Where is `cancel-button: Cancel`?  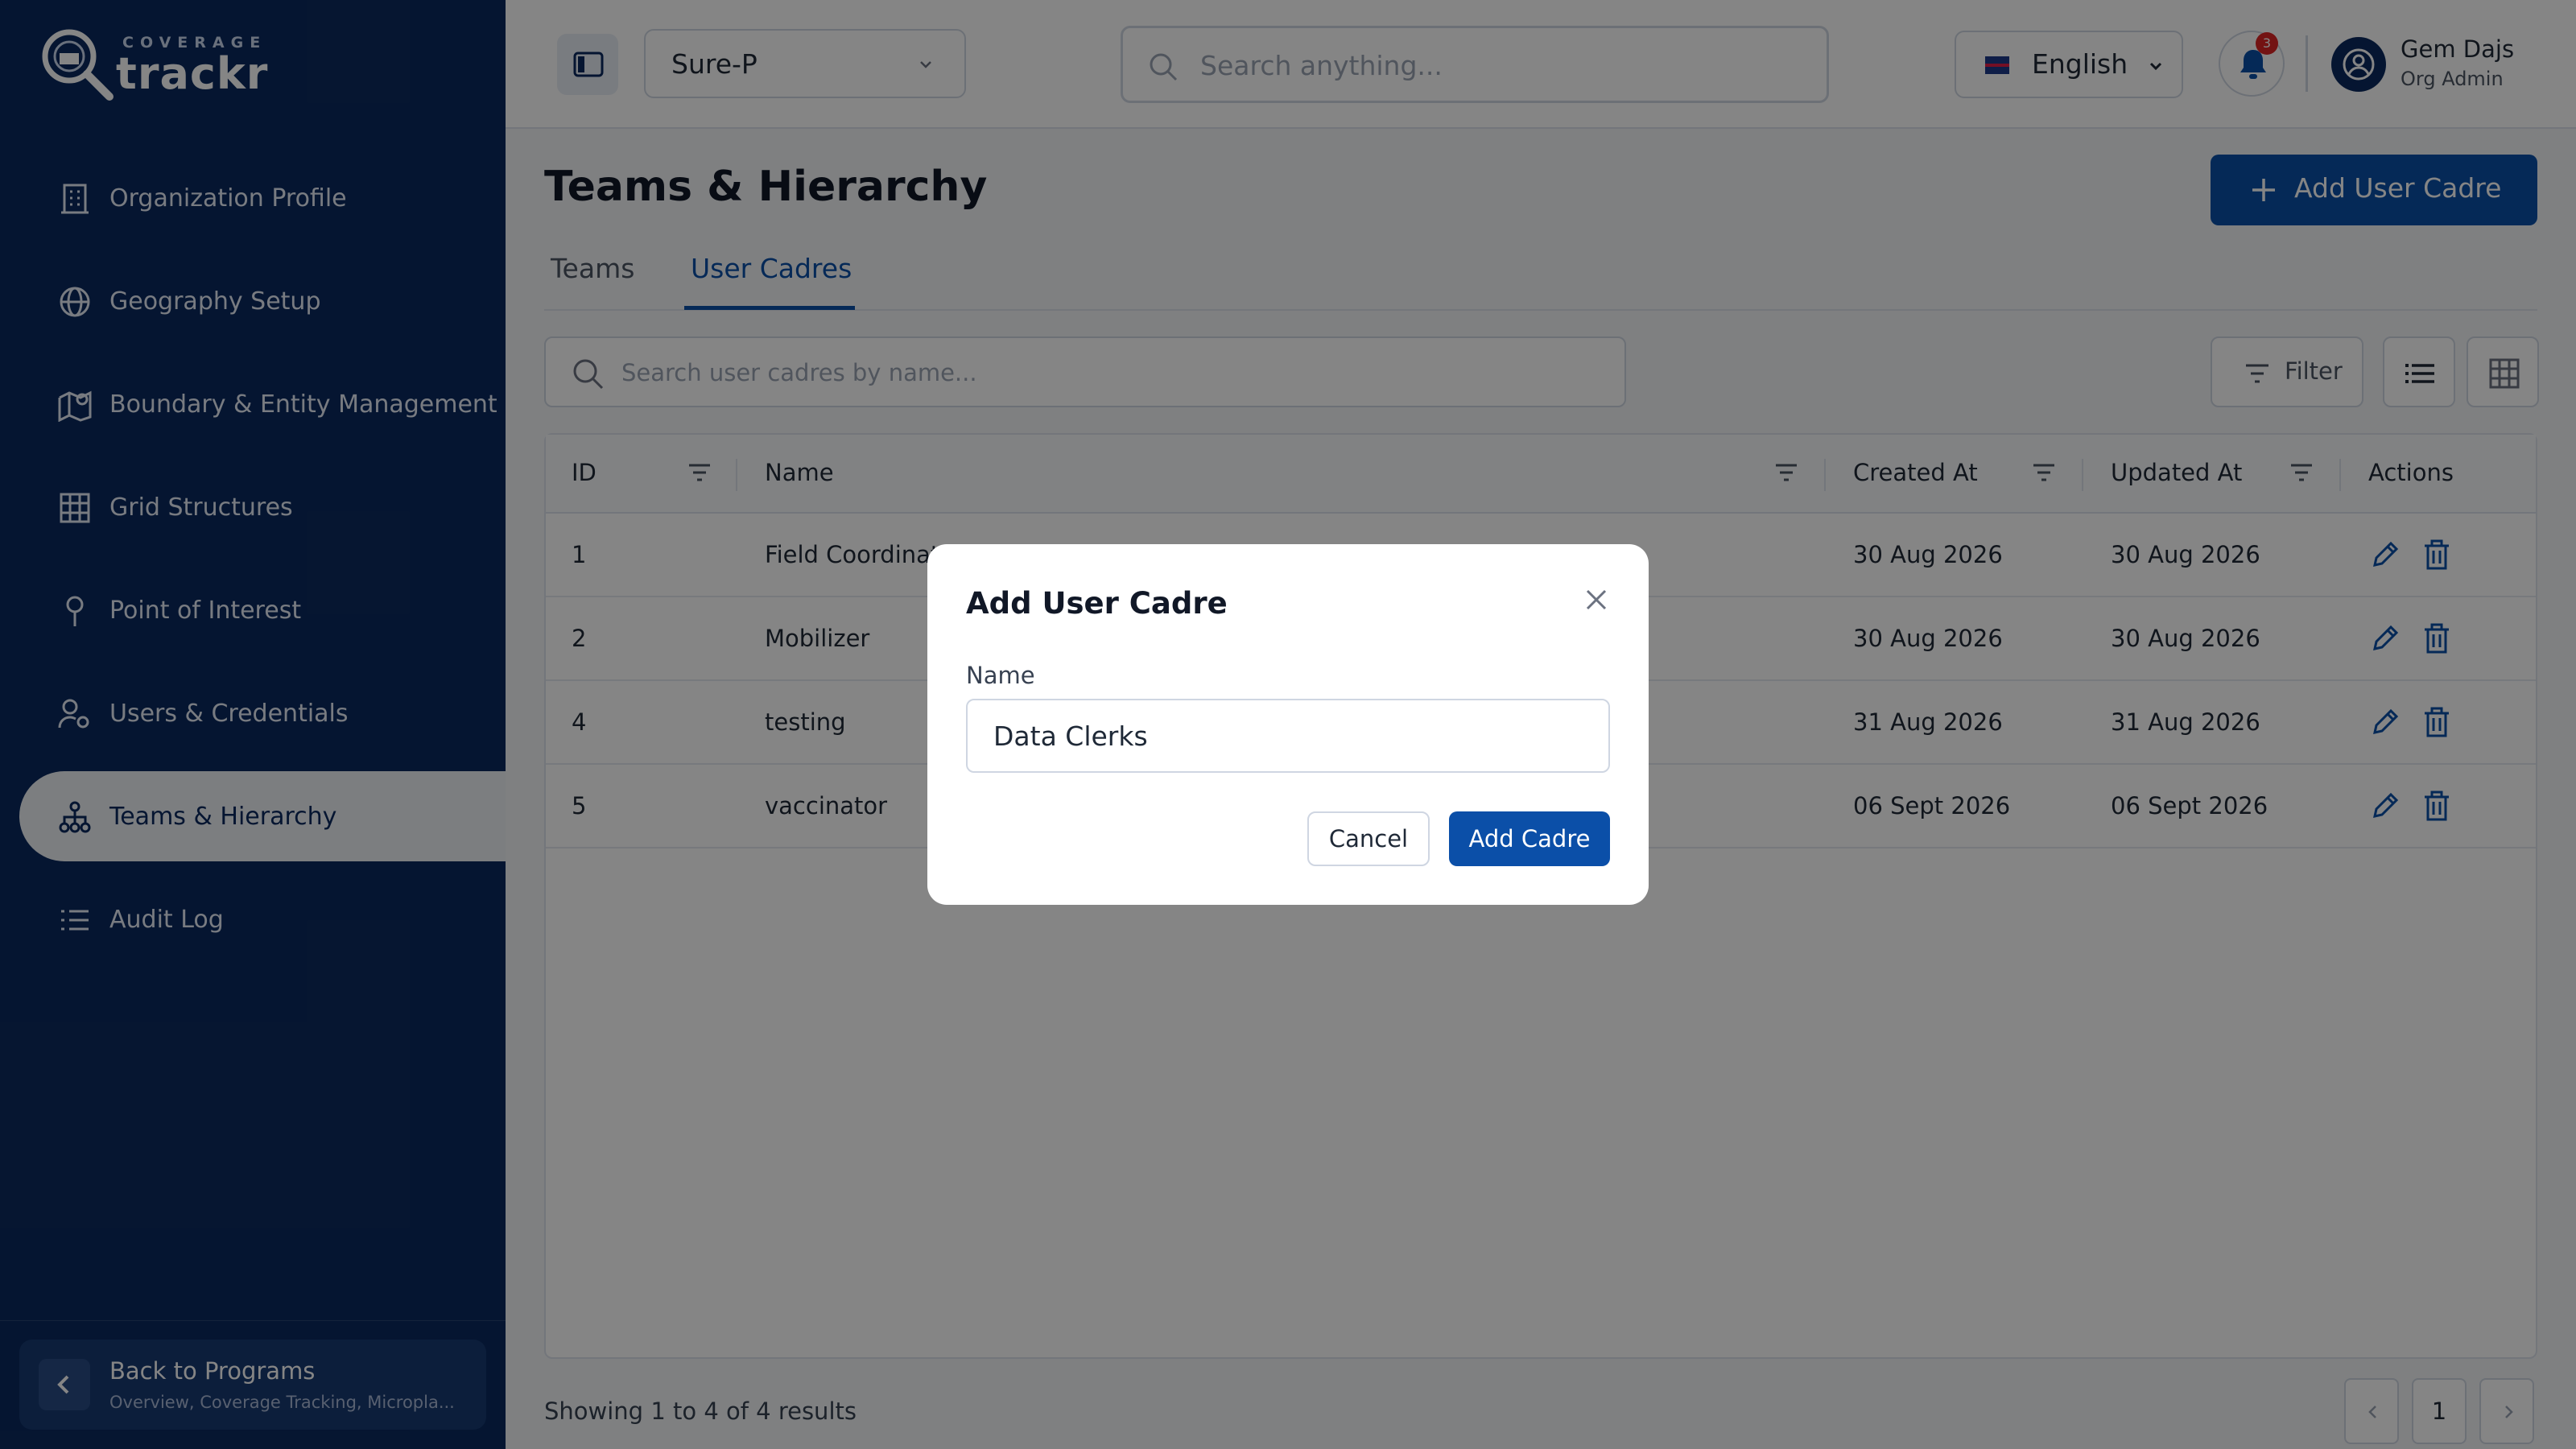
cancel-button: Cancel is located at coordinates (1368, 838).